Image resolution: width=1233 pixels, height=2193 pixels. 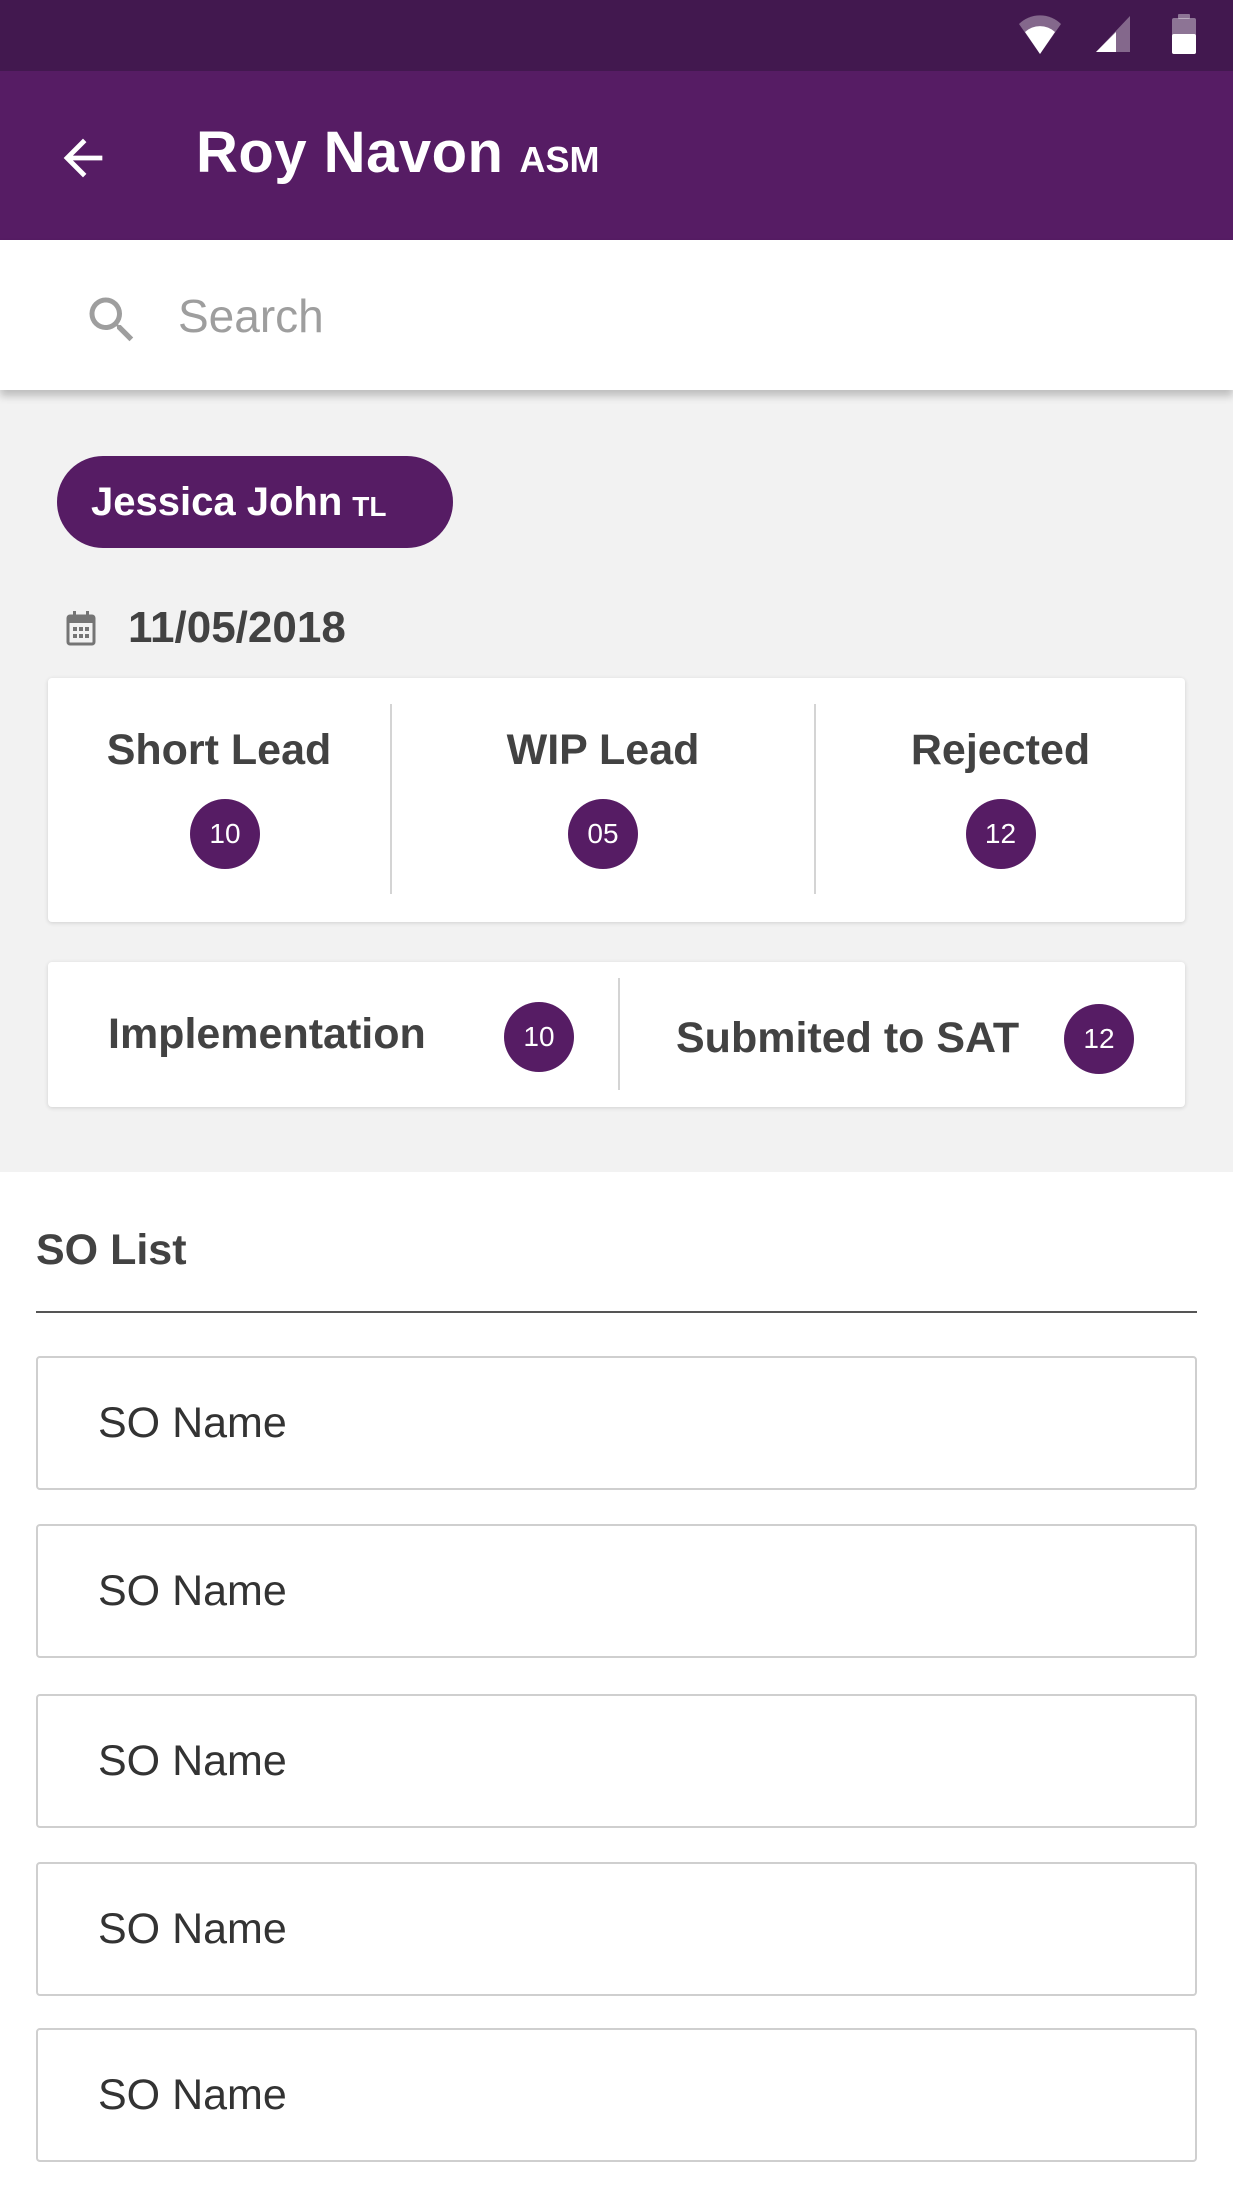 I want to click on stat-implementation: Implementation 10, so click(x=333, y=1034).